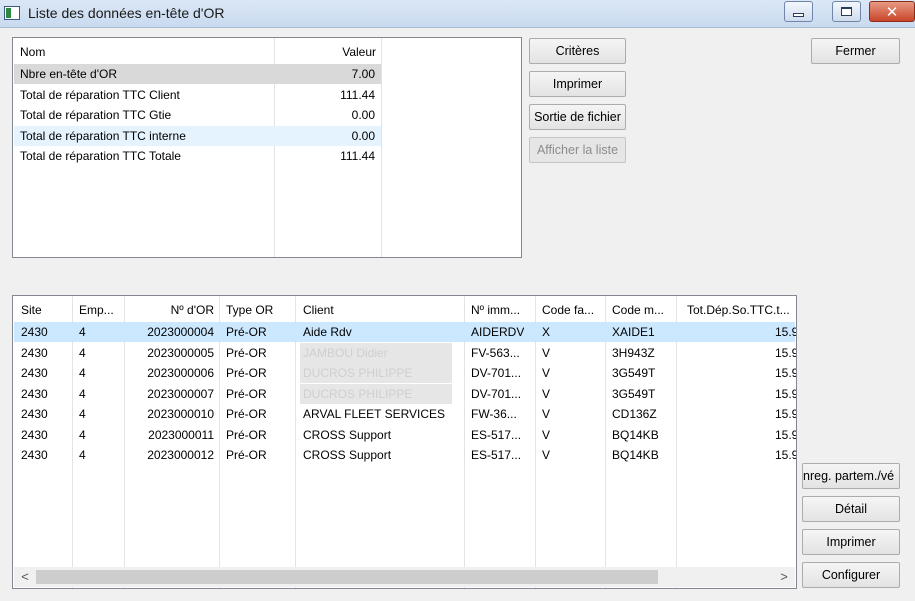 The height and width of the screenshot is (601, 915). I want to click on cell-num-or: 2023000011, so click(181, 435).